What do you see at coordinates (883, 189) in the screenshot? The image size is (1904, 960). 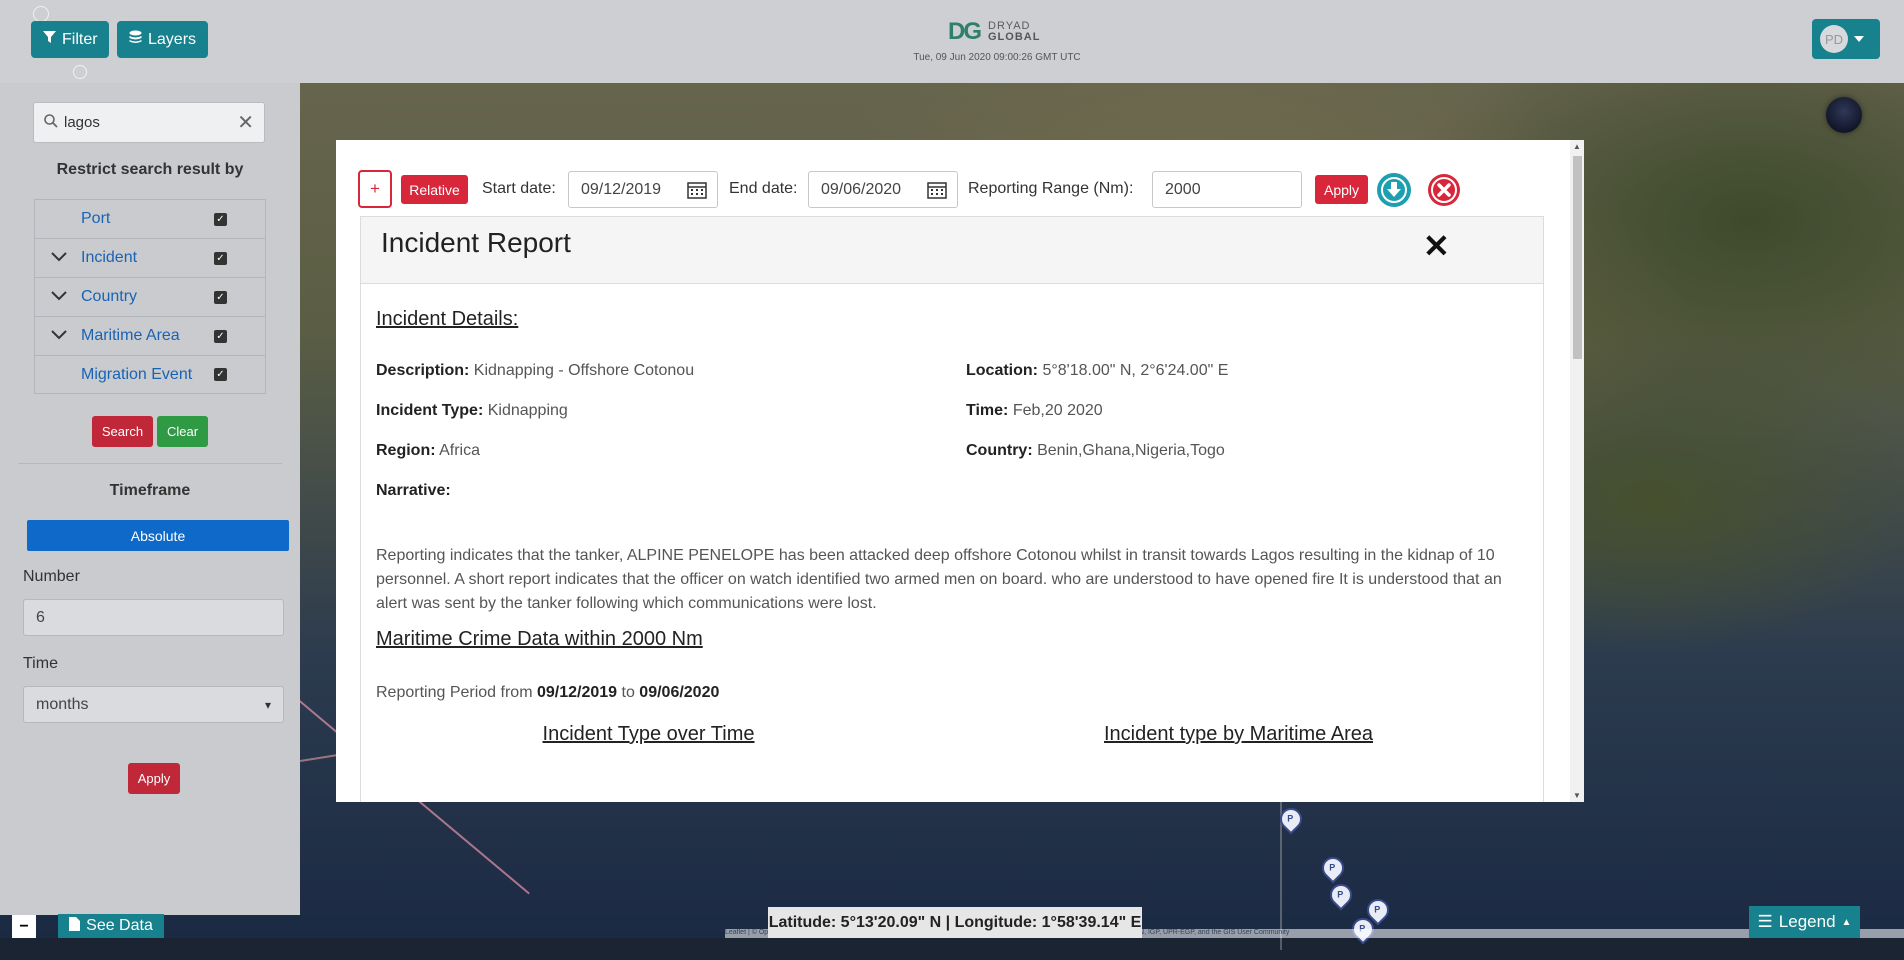 I see `end-date-input: 09/06/2020` at bounding box center [883, 189].